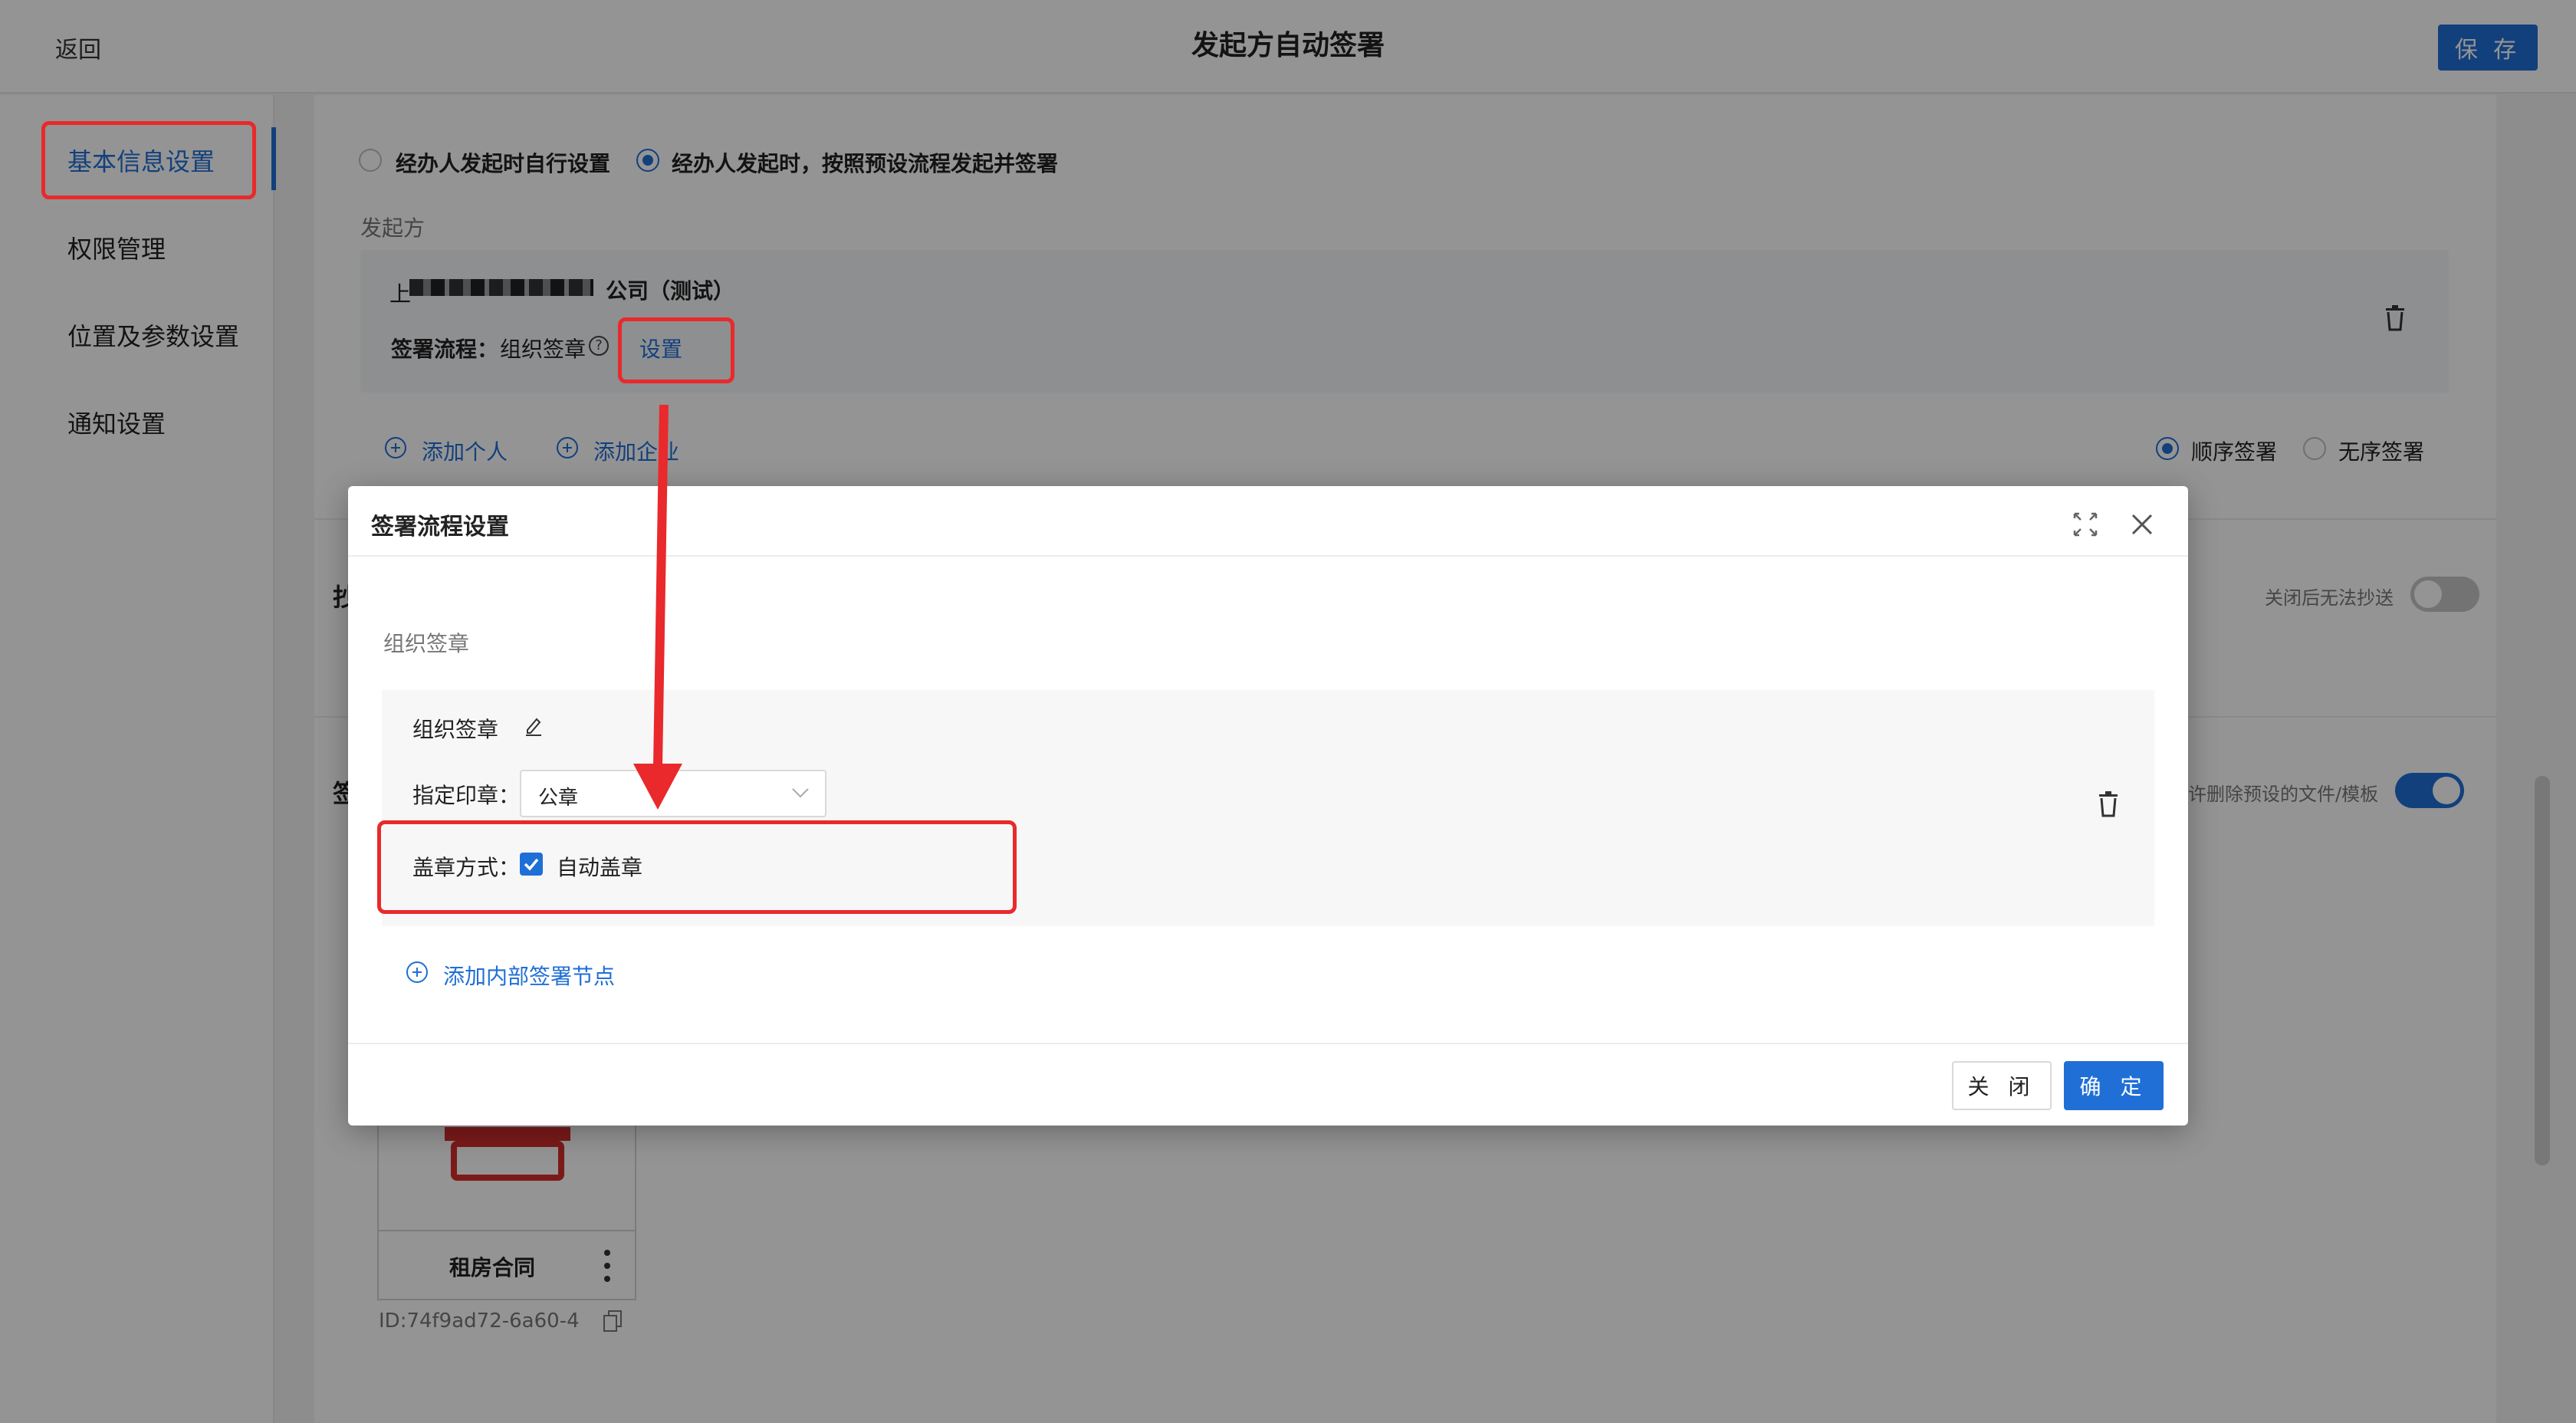  Describe the element at coordinates (2002, 1085) in the screenshot. I see `modal-close-button: 关 闭` at that location.